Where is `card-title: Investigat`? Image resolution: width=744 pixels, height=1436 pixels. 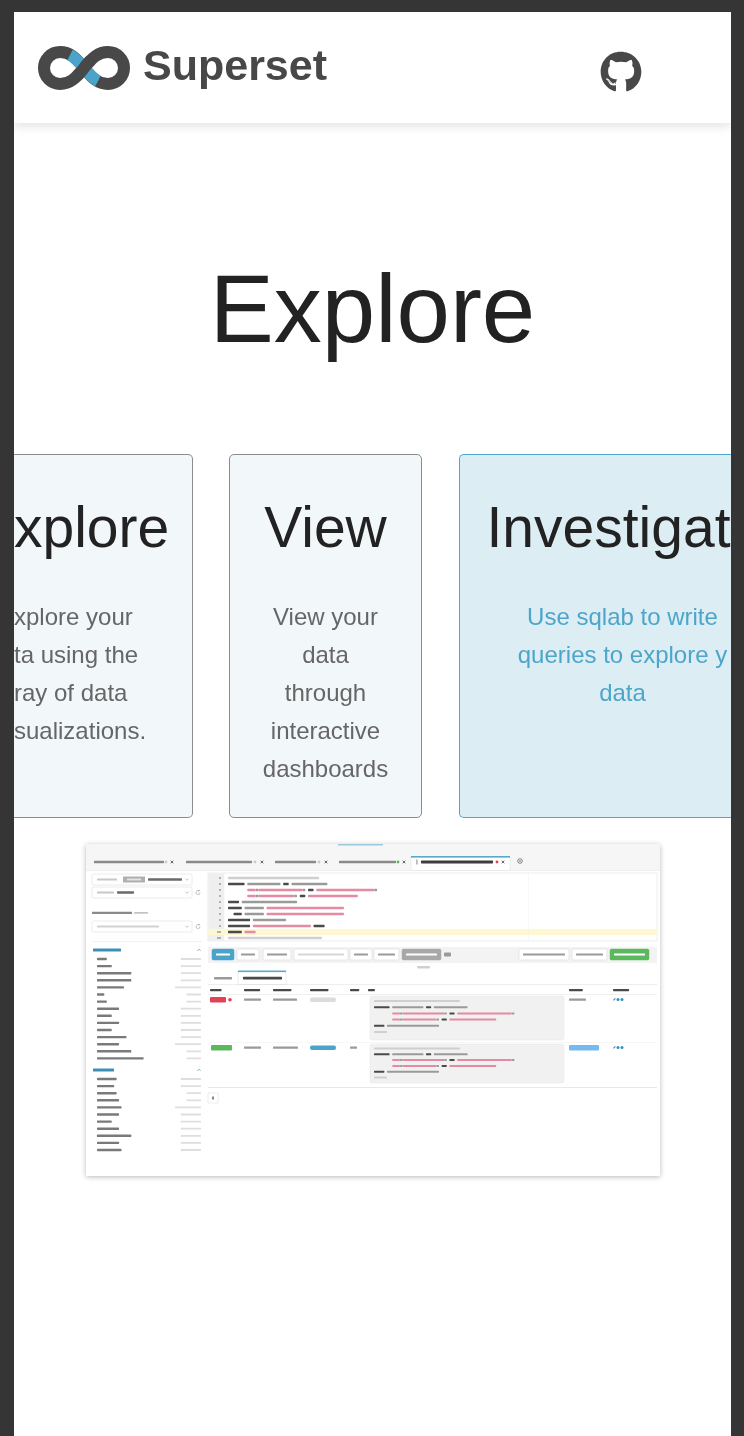 card-title: Investigat is located at coordinates (608, 527).